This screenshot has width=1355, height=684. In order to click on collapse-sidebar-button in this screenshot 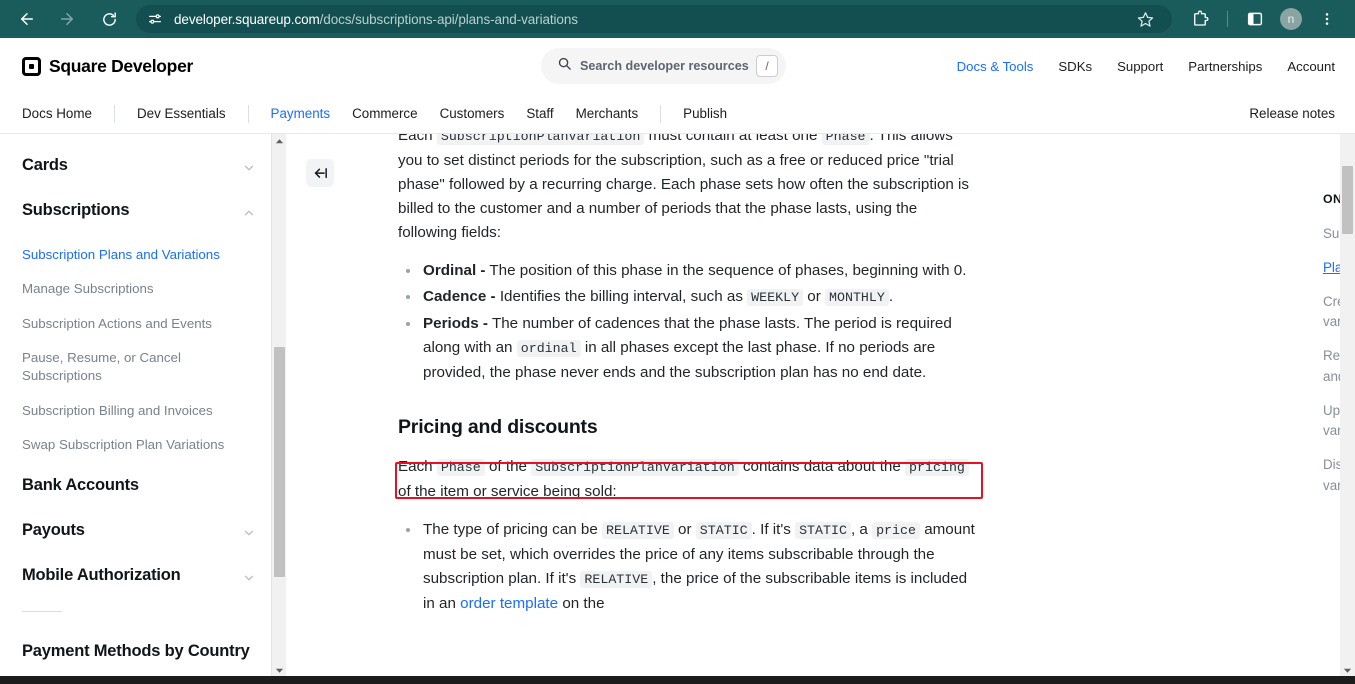, I will do `click(320, 173)`.